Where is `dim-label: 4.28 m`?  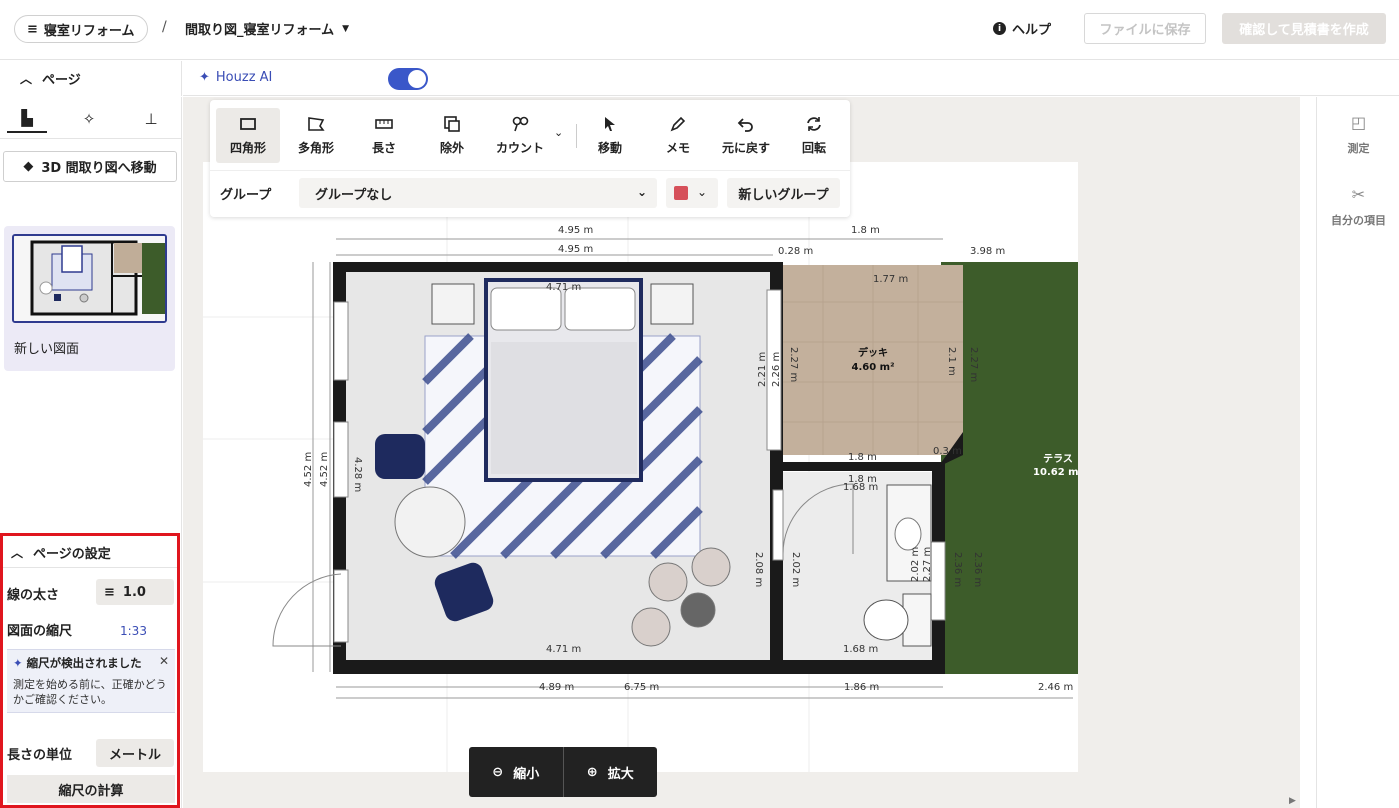
dim-label: 4.28 m is located at coordinates (357, 474).